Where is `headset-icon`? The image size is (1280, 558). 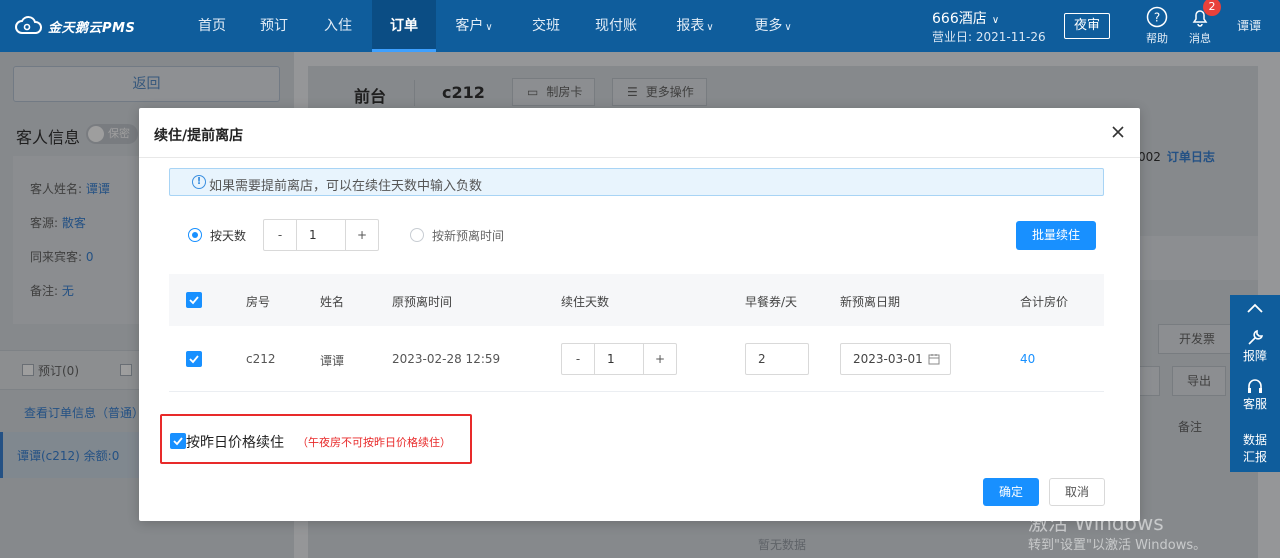 headset-icon is located at coordinates (1255, 386).